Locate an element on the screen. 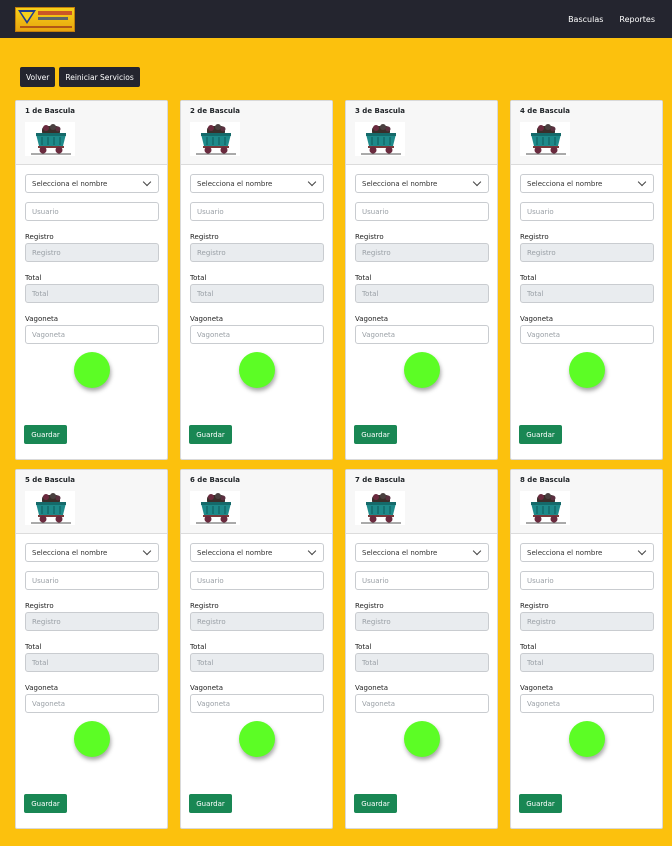 The width and height of the screenshot is (672, 846). nav-link-reportes: Reportes is located at coordinates (637, 19).